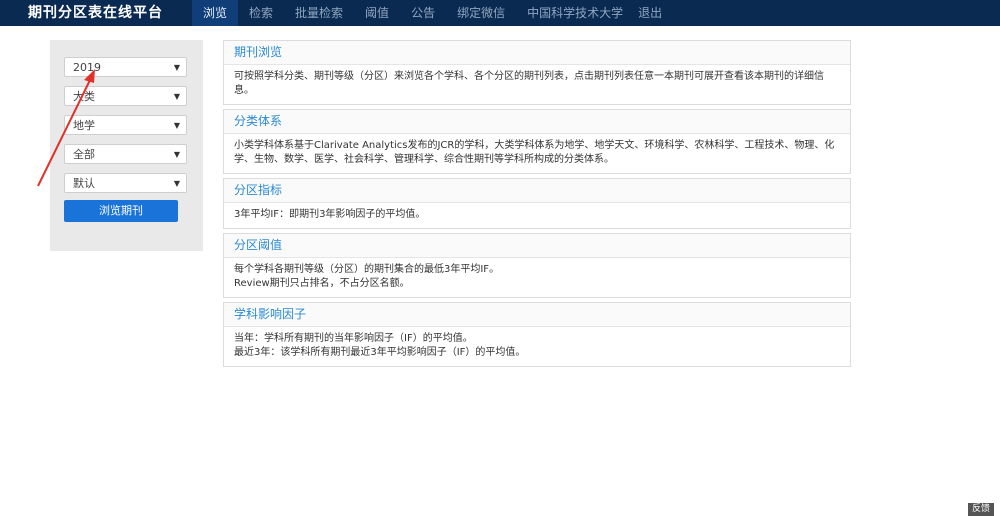  Describe the element at coordinates (537, 122) in the screenshot. I see `card-title: 分类体系` at that location.